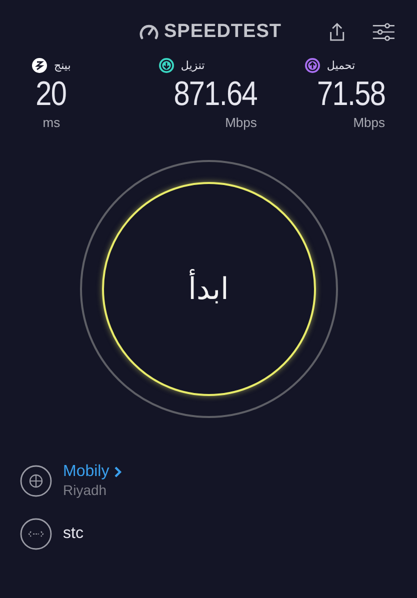 This screenshot has height=598, width=417. Describe the element at coordinates (36, 480) in the screenshot. I see `globe-icon` at that location.